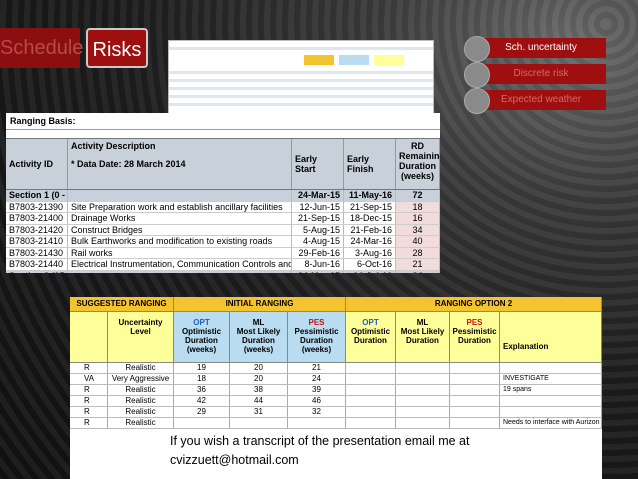 This screenshot has height=479, width=638. I want to click on header-code, so click(89, 337).